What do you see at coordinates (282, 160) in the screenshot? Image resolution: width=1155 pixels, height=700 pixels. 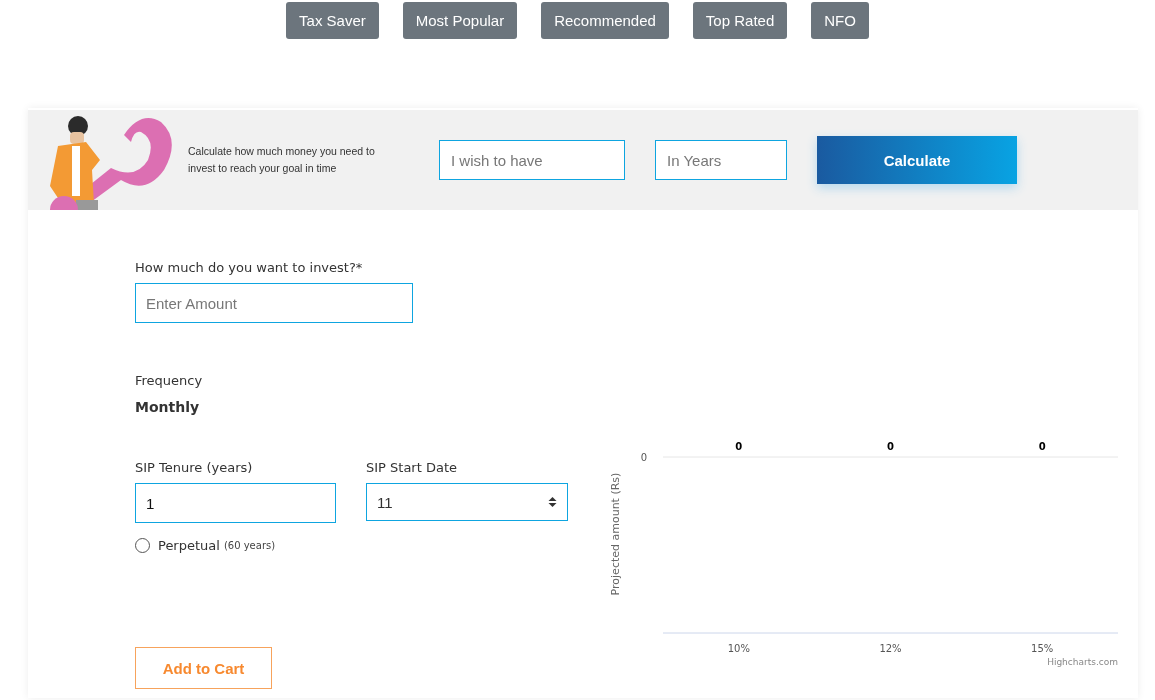 I see `banner-description: Calculate how much money you need to invest to reach your goal in time` at bounding box center [282, 160].